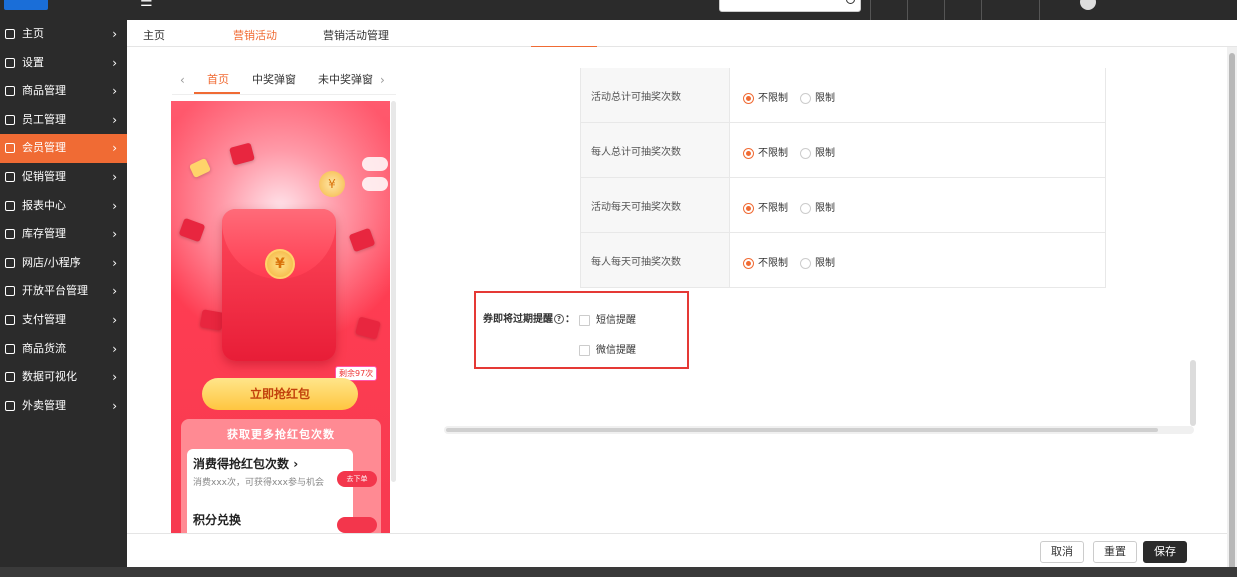 The width and height of the screenshot is (1237, 577). Describe the element at coordinates (146, 5) in the screenshot. I see `menu-icon: ☰` at that location.